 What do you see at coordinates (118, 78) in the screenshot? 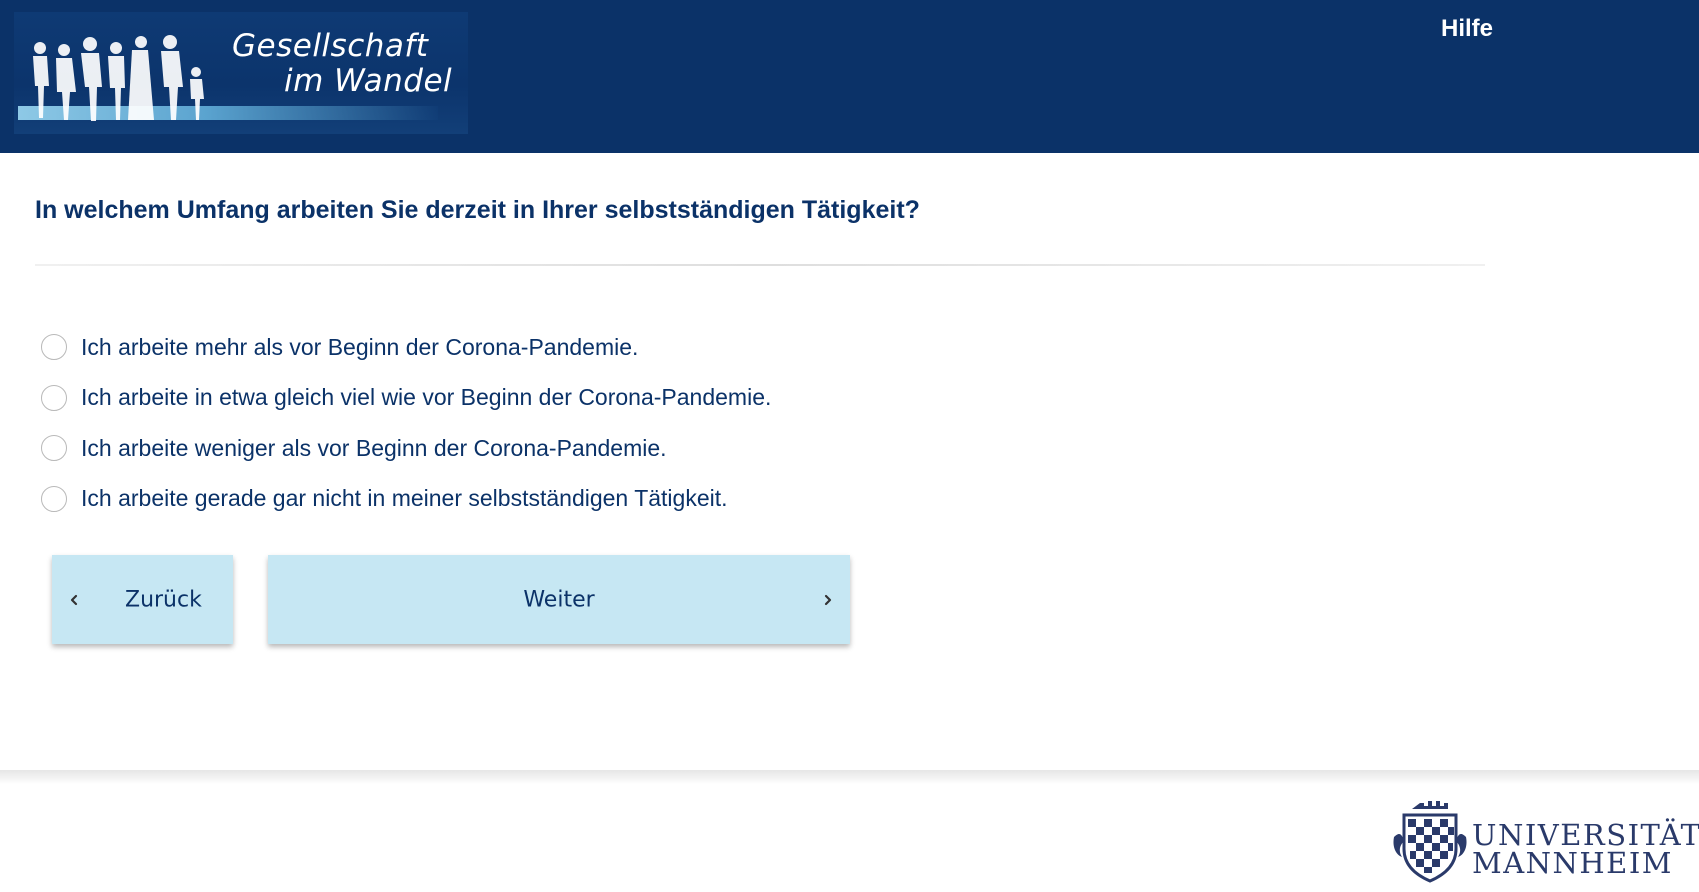
I see `people-silhouettes-icon` at bounding box center [118, 78].